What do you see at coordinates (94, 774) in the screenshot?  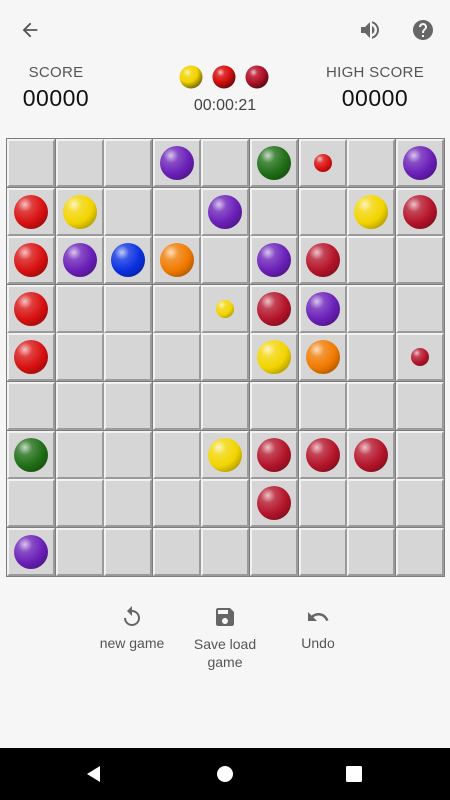 I see `nav-back-button` at bounding box center [94, 774].